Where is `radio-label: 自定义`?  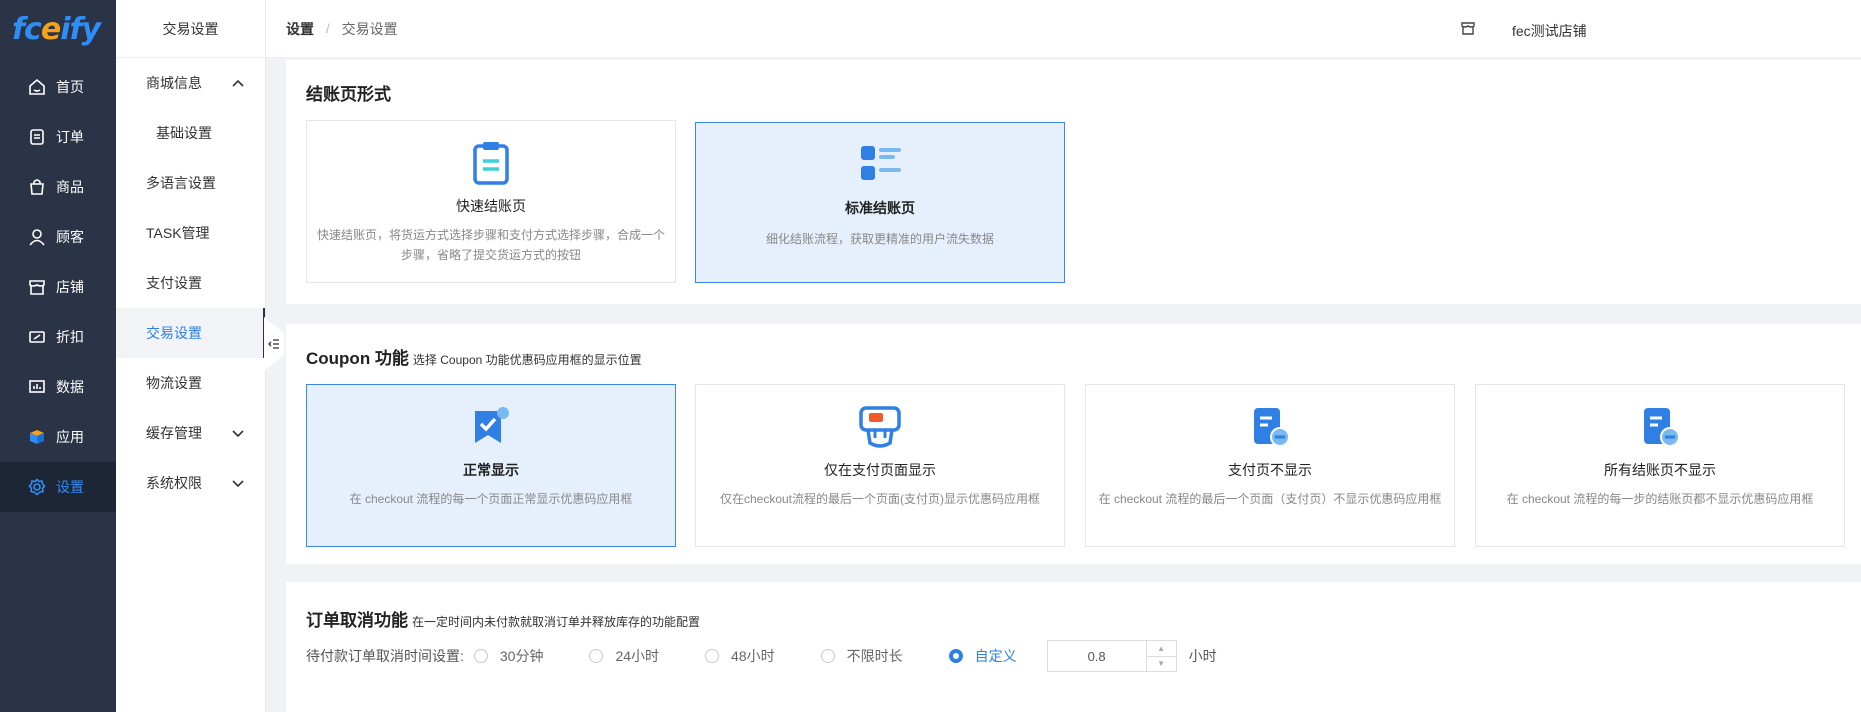 radio-label: 自定义 is located at coordinates (995, 656).